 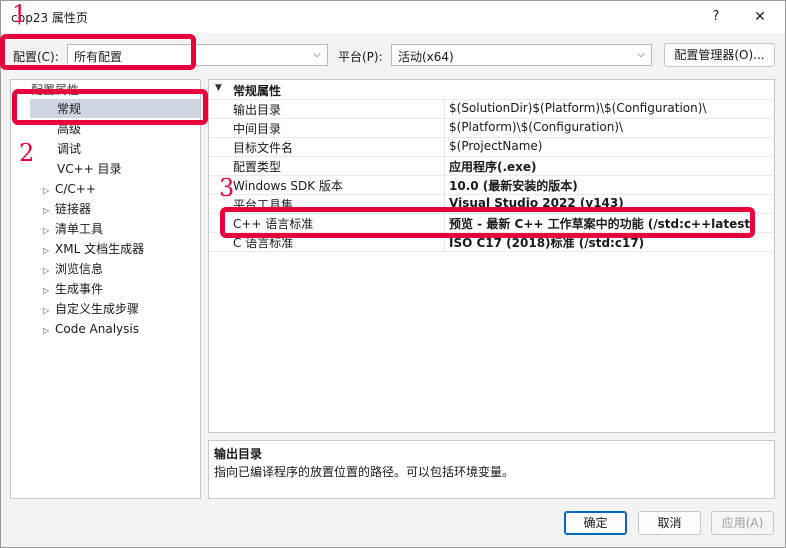 What do you see at coordinates (79, 289) in the screenshot?
I see `tree-item-label: 生成事件` at bounding box center [79, 289].